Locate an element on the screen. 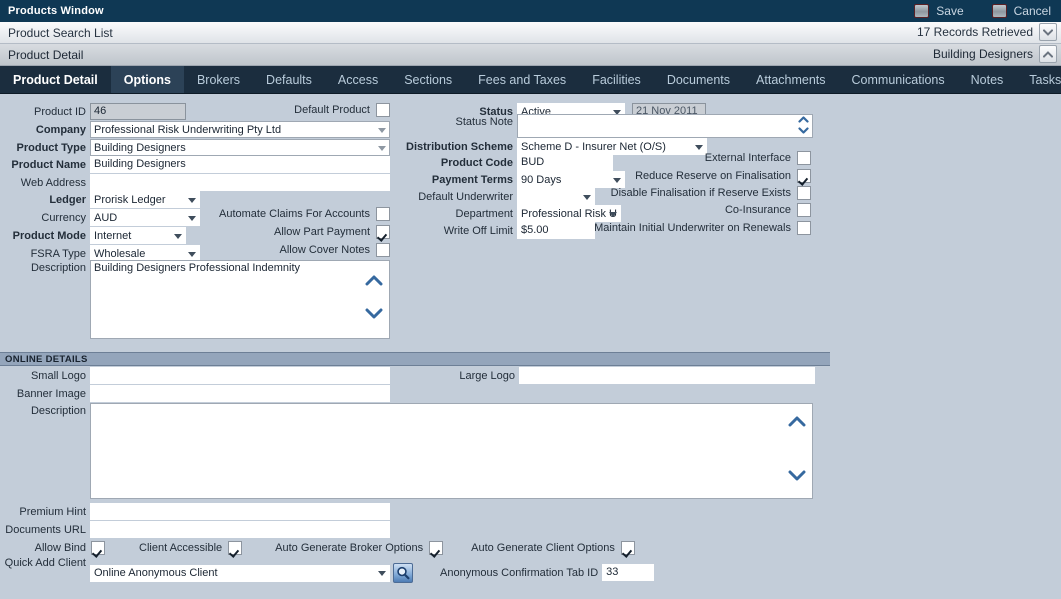 The image size is (1061, 599). large-logo-label: Large Logo is located at coordinates (487, 375).